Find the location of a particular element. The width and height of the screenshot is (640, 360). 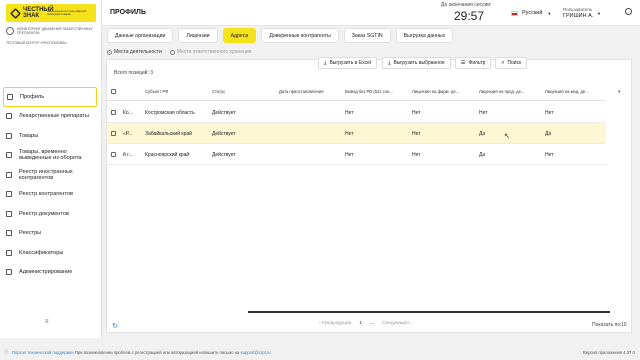

sidebar-item-classifiers: Классификаторы is located at coordinates (50, 253).